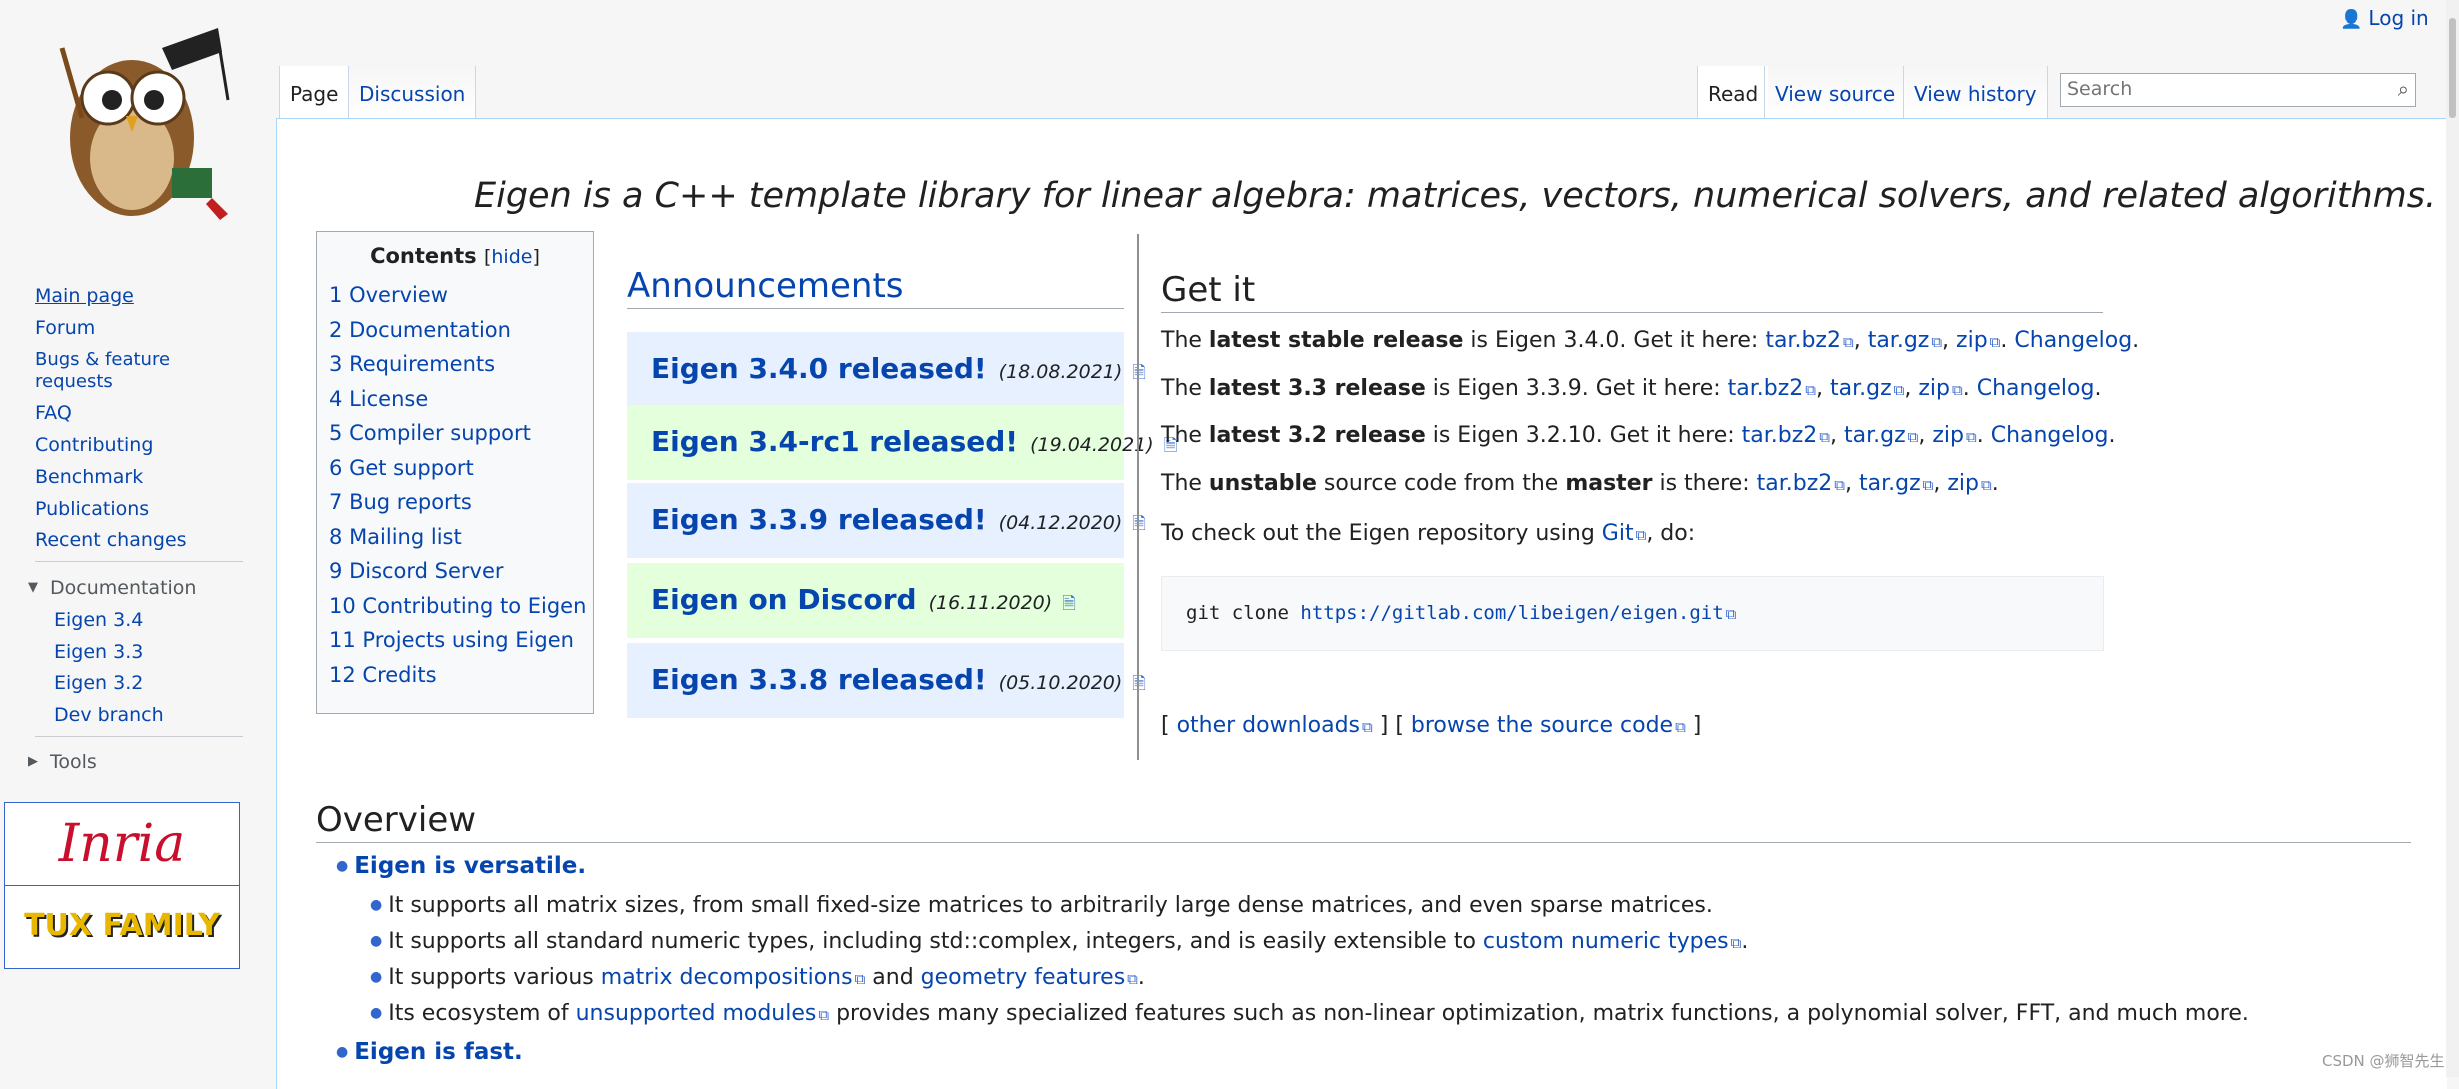 The width and height of the screenshot is (2459, 1089). I want to click on overview-link: unsupported modules, so click(702, 1013).